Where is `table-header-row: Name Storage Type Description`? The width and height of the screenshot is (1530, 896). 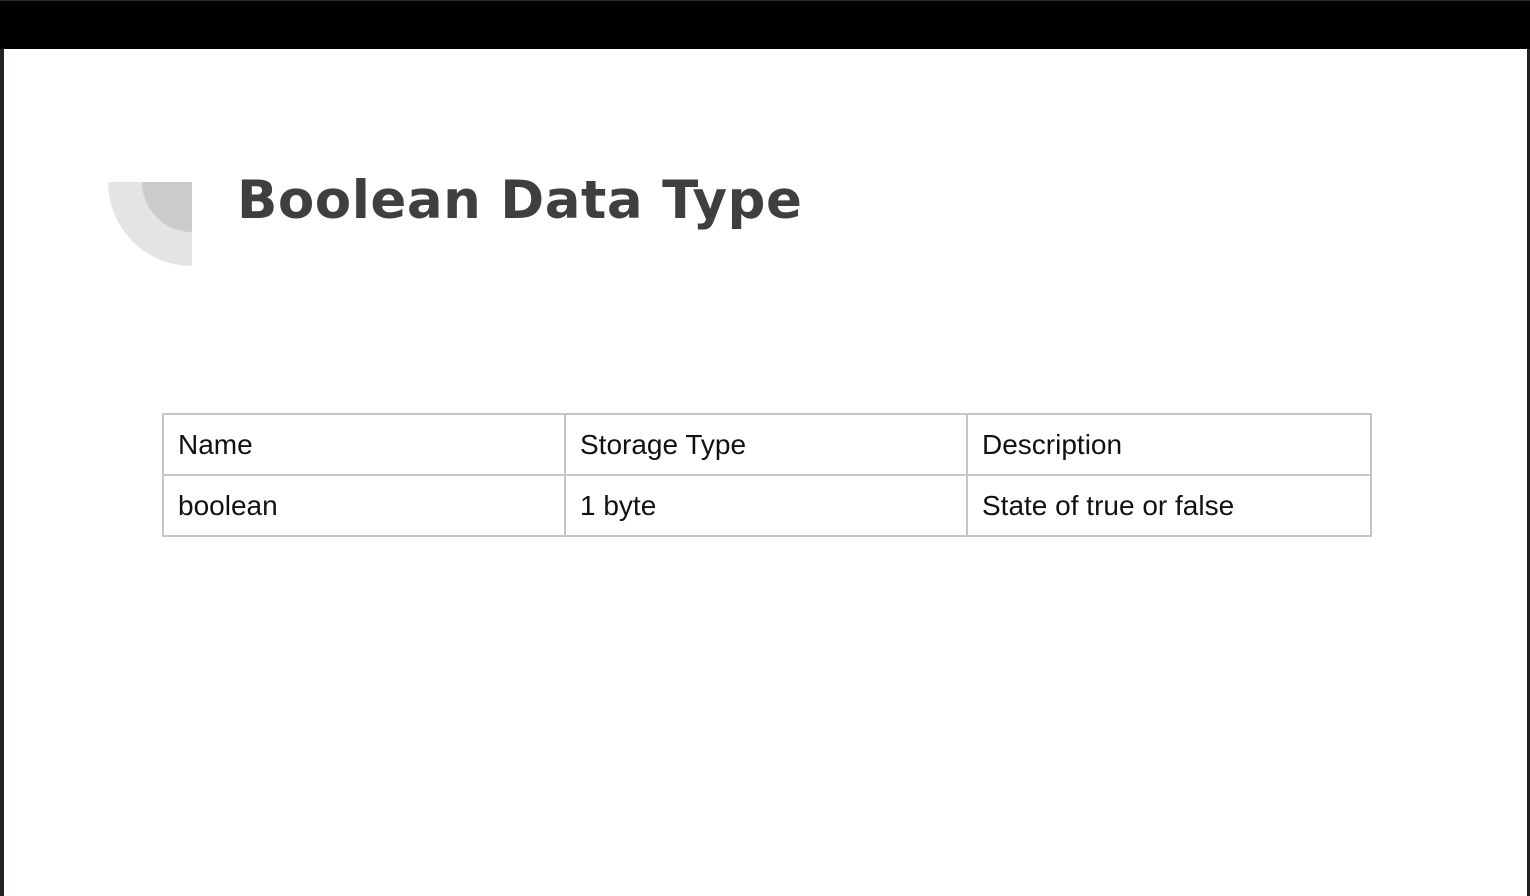
table-header-row: Name Storage Type Description is located at coordinates (767, 444).